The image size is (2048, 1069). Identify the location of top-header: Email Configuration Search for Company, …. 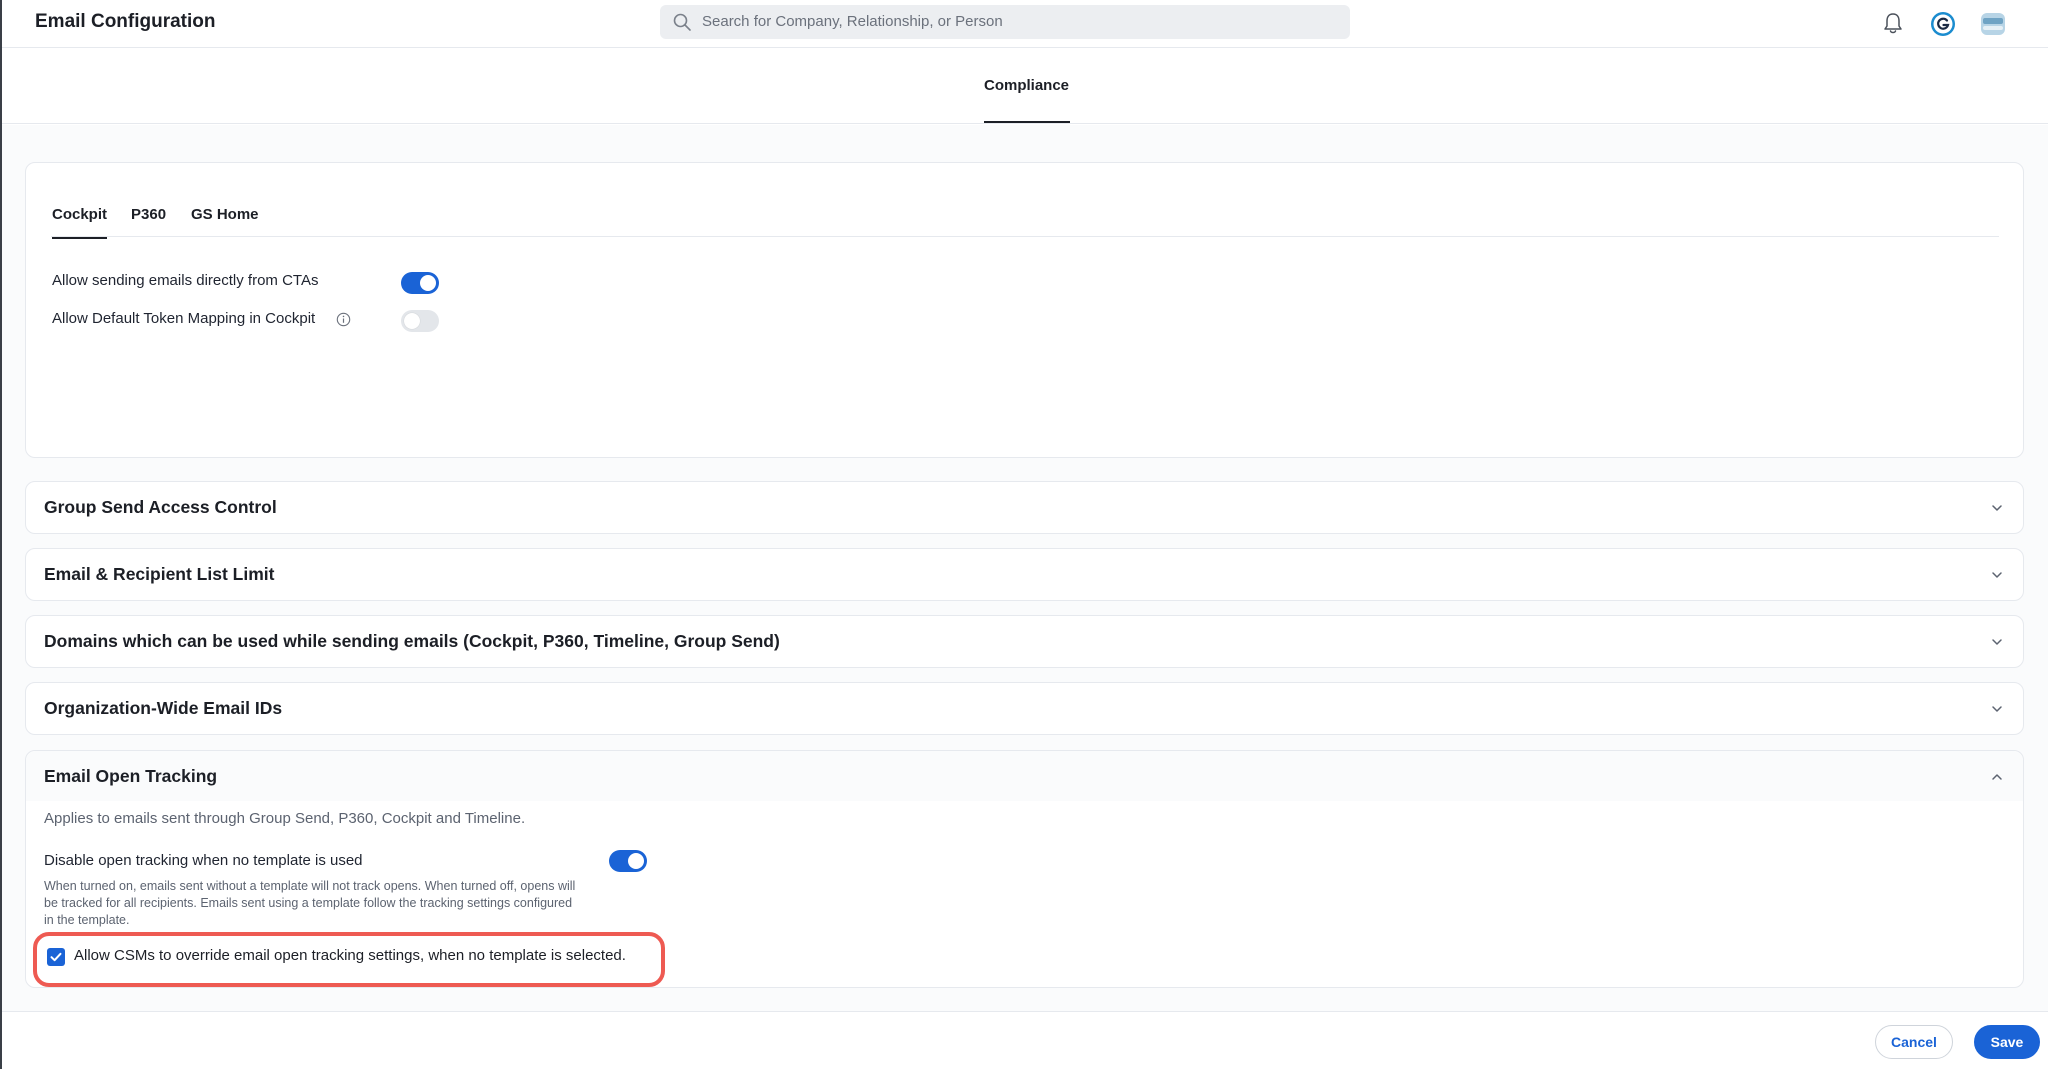
(1025, 24).